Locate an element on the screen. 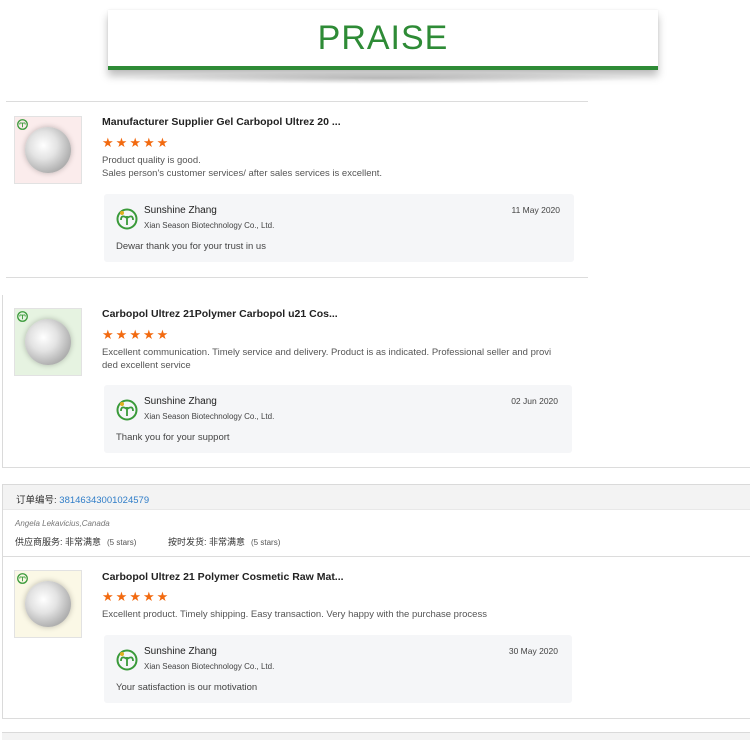 Image resolution: width=750 pixels, height=740 pixels. reply-date: 02 Jun 2020 is located at coordinates (534, 401).